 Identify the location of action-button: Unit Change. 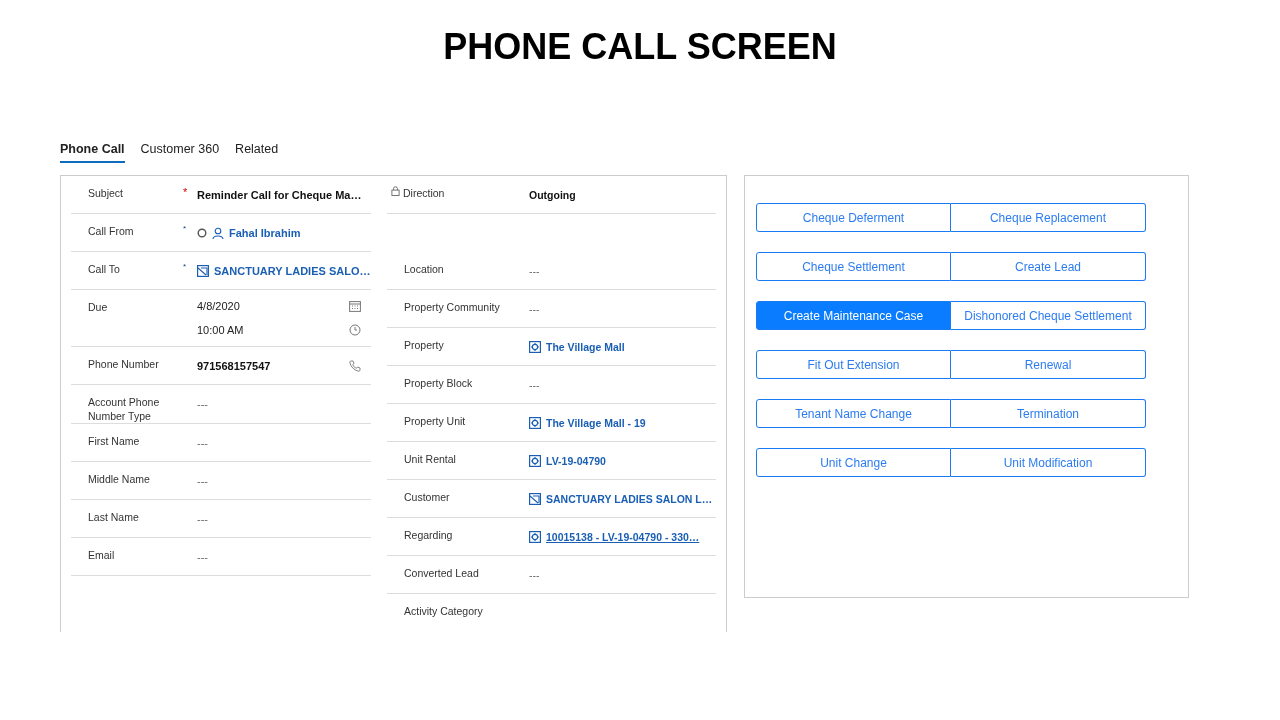
(853, 462).